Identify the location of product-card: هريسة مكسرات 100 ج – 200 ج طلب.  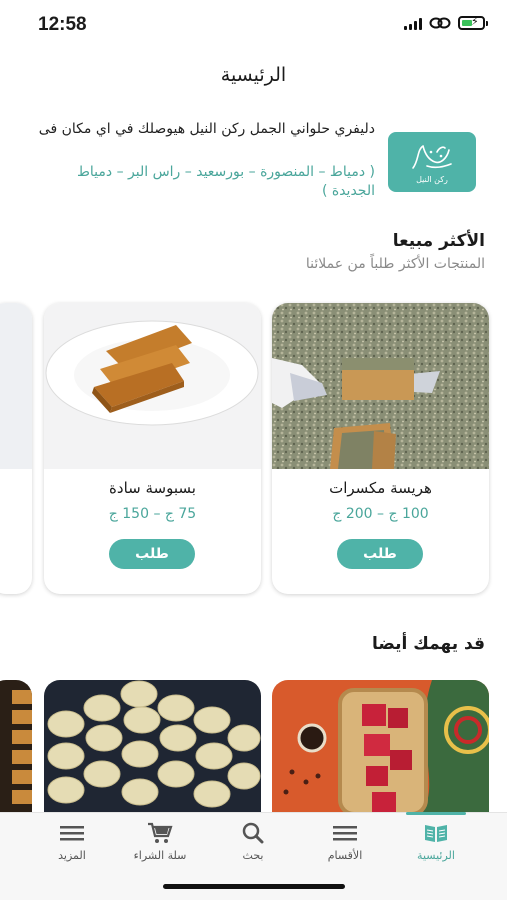
(380, 448).